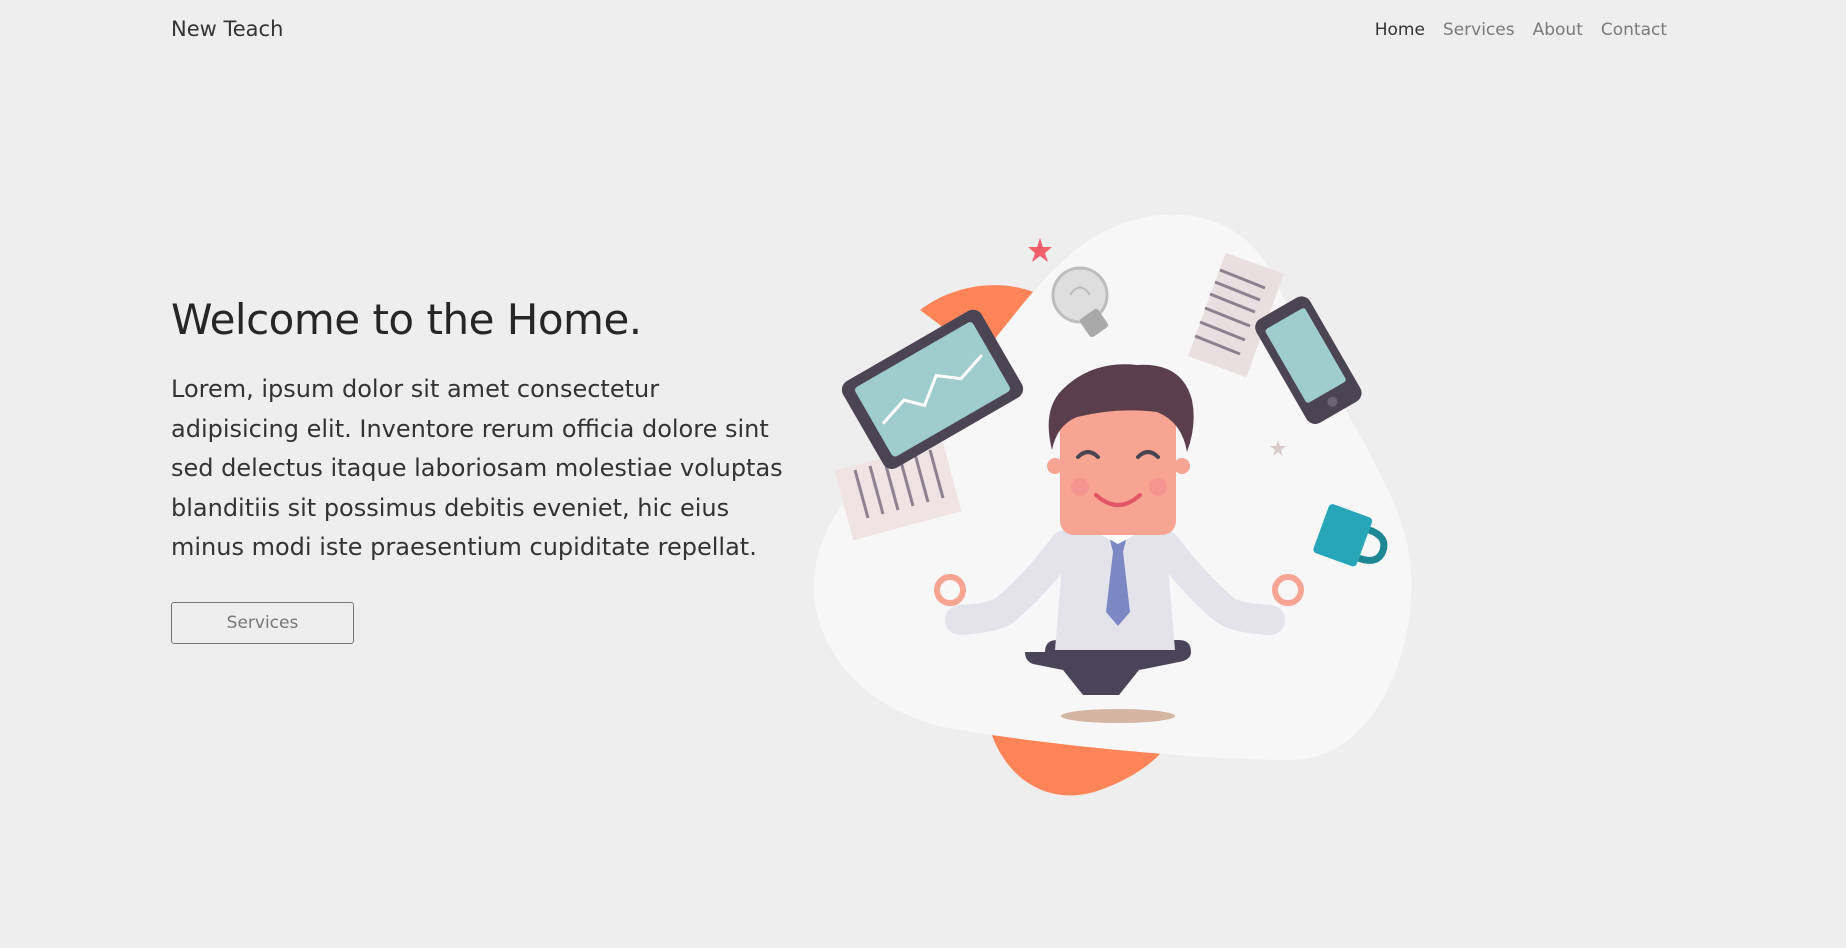  I want to click on nav-home-link: Home, so click(1400, 30).